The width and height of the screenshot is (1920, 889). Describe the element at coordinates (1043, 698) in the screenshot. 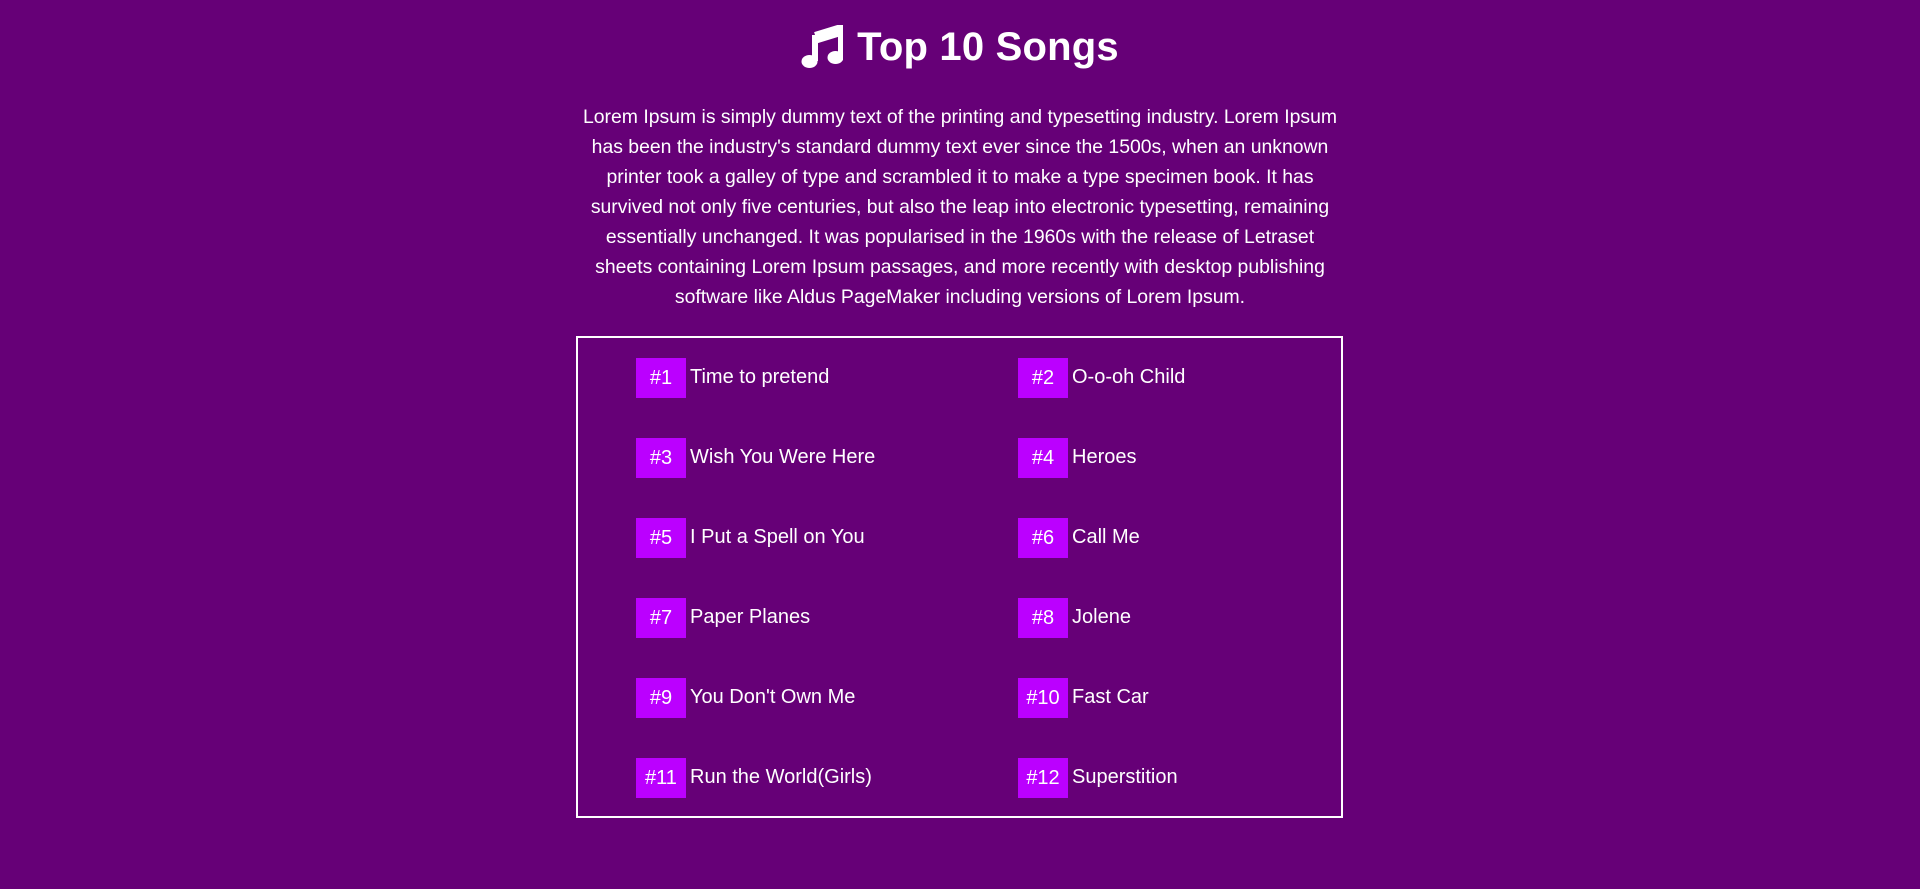

I see `rank-badge: #10` at that location.